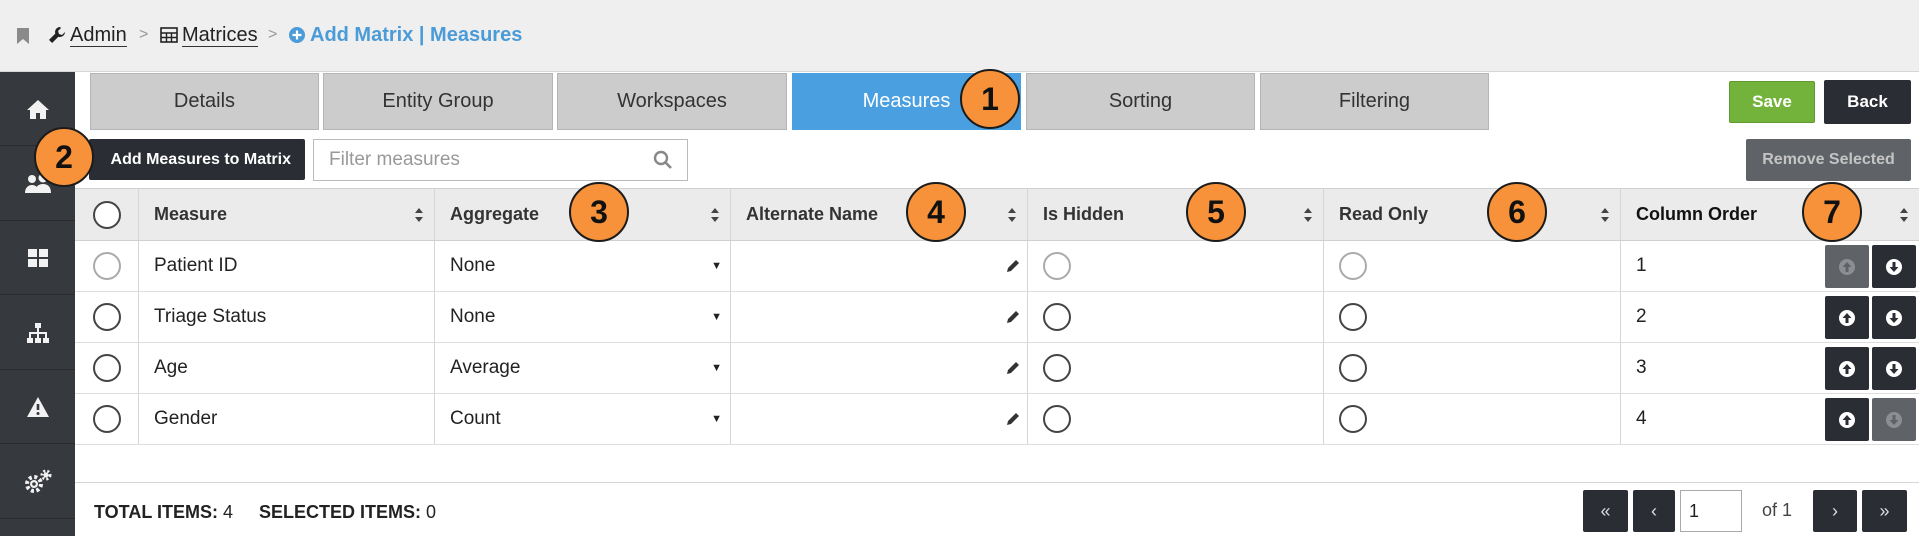 This screenshot has width=1919, height=536. I want to click on bookmark-icon, so click(23, 36).